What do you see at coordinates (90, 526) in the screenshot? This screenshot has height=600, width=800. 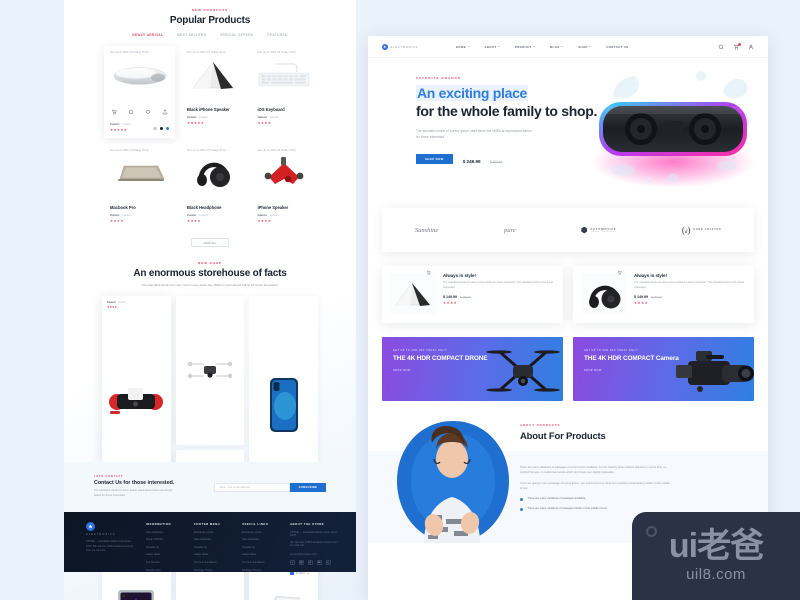 I see `logo-icon` at bounding box center [90, 526].